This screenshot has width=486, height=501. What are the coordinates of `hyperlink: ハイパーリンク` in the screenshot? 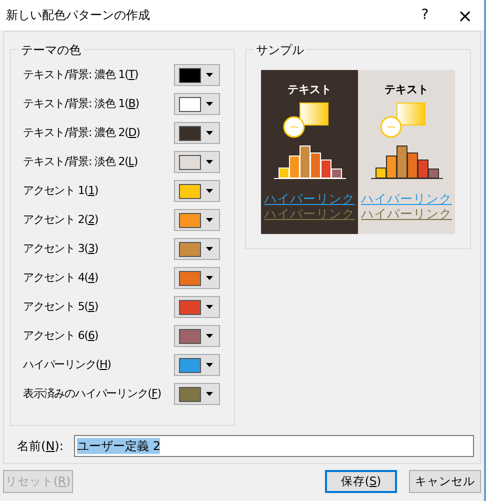 It's located at (309, 198).